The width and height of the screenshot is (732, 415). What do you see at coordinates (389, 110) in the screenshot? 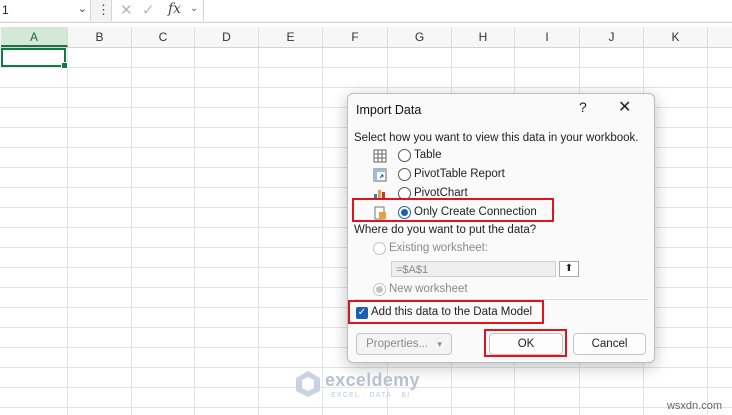
I see `dialog-title: Import Data` at bounding box center [389, 110].